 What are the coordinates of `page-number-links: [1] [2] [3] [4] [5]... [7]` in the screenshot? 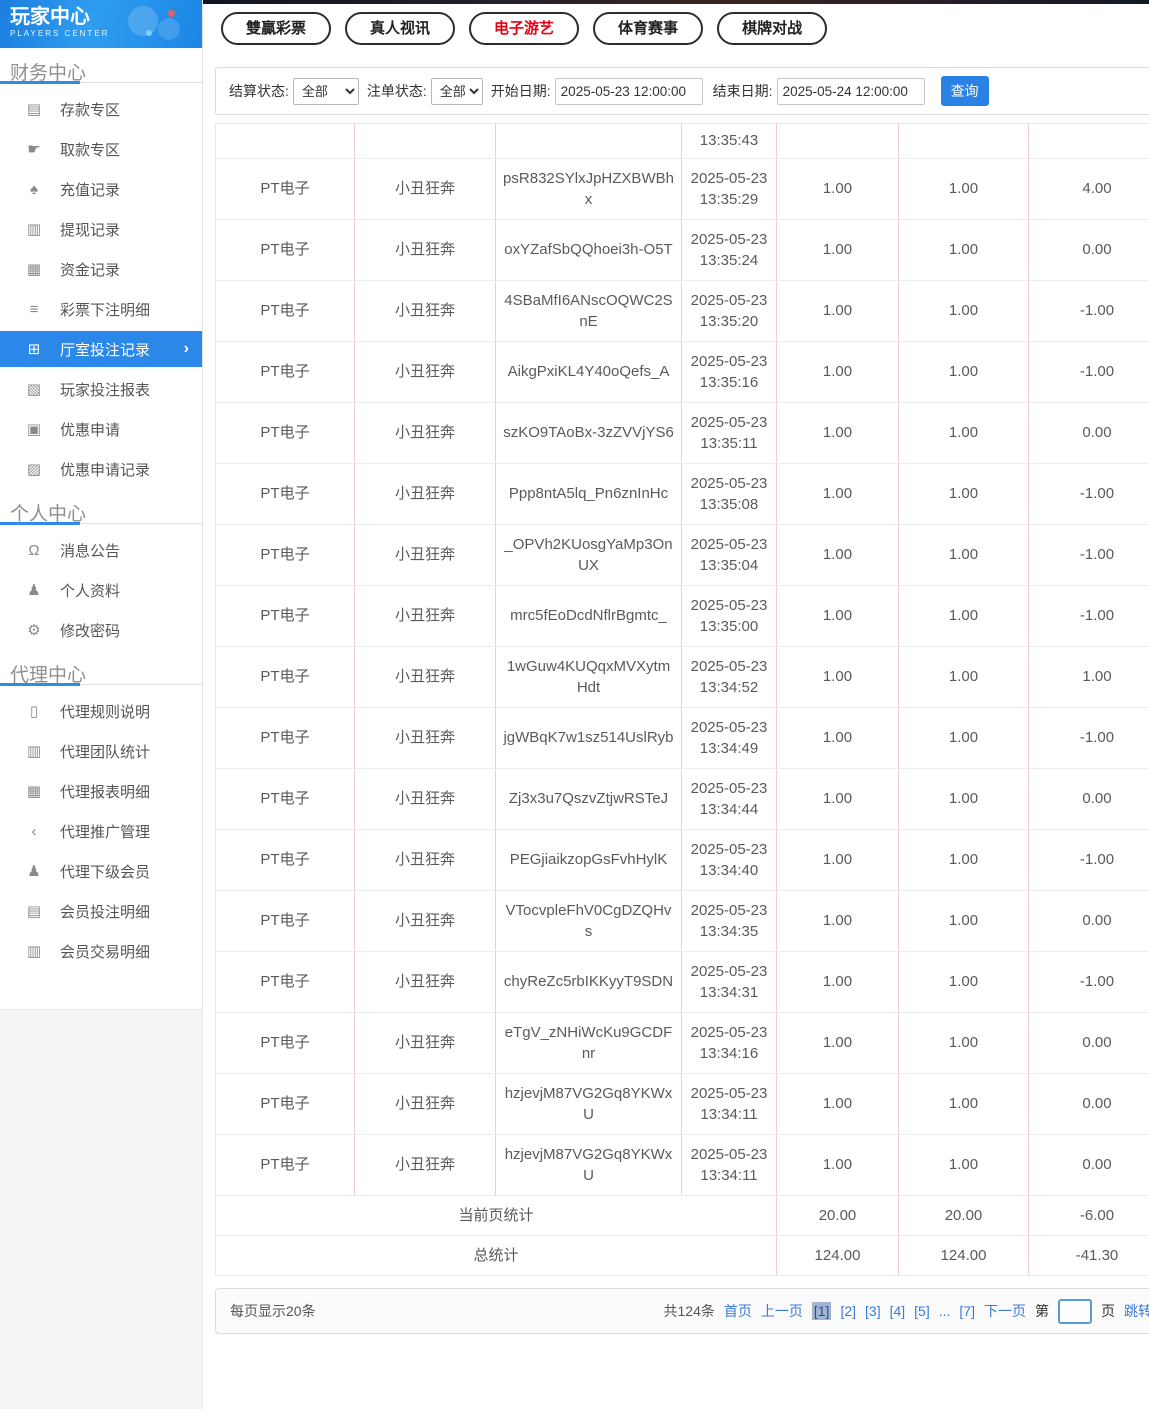 It's located at (893, 1311).